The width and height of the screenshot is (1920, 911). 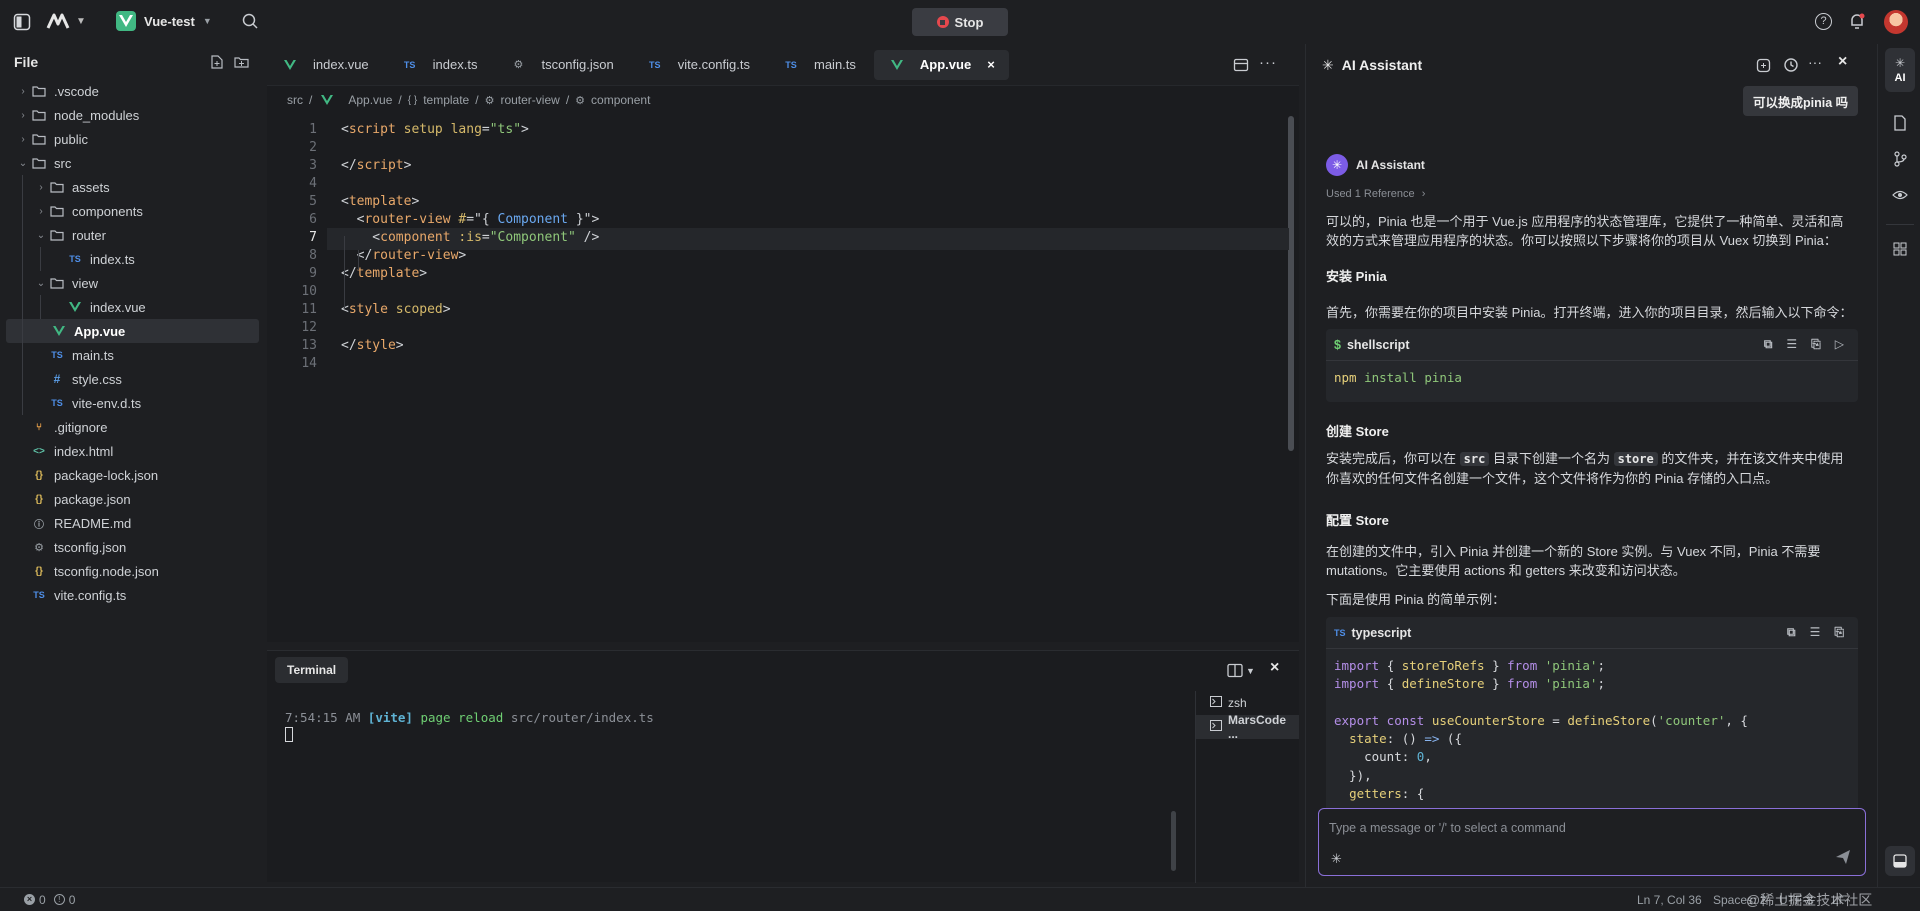 What do you see at coordinates (132, 91) in the screenshot?
I see `folder-row: › .vscode` at bounding box center [132, 91].